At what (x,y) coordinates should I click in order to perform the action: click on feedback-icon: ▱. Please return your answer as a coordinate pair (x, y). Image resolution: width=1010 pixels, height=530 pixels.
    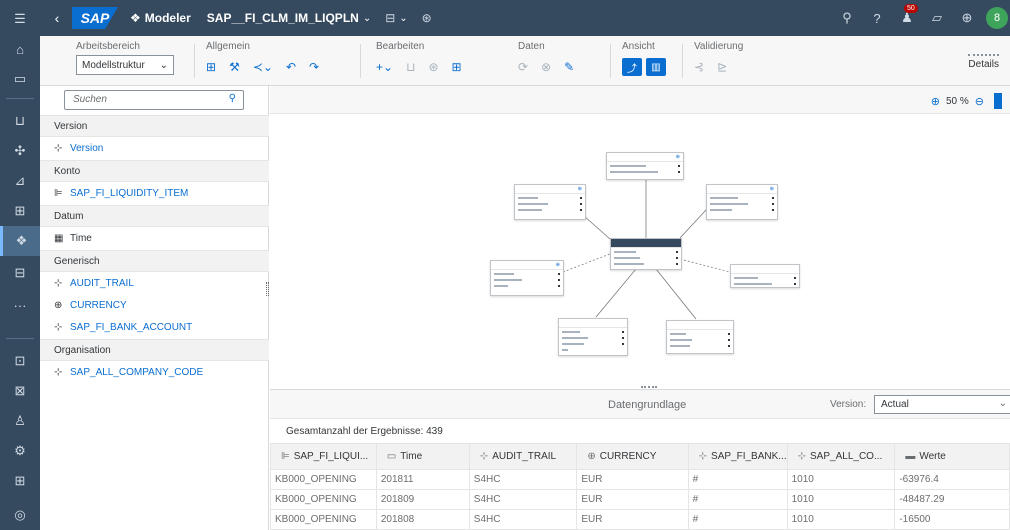
    Looking at the image, I should click on (937, 18).